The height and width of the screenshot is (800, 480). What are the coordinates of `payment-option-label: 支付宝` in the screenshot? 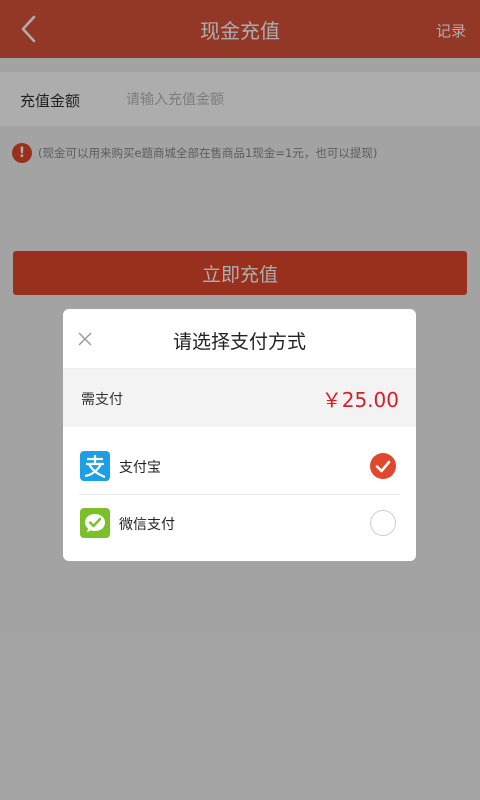 It's located at (140, 468).